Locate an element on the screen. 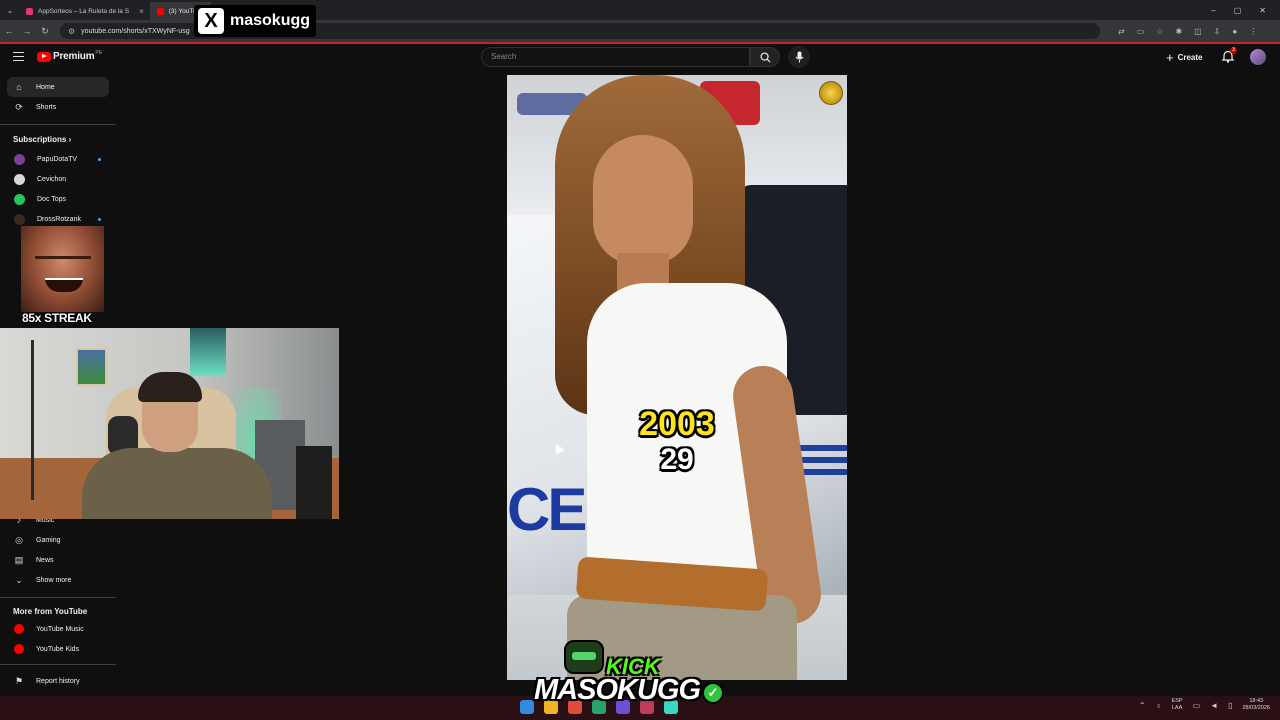 Image resolution: width=1280 pixels, height=720 pixels. close-window-icon: ✕ is located at coordinates (1262, 10).